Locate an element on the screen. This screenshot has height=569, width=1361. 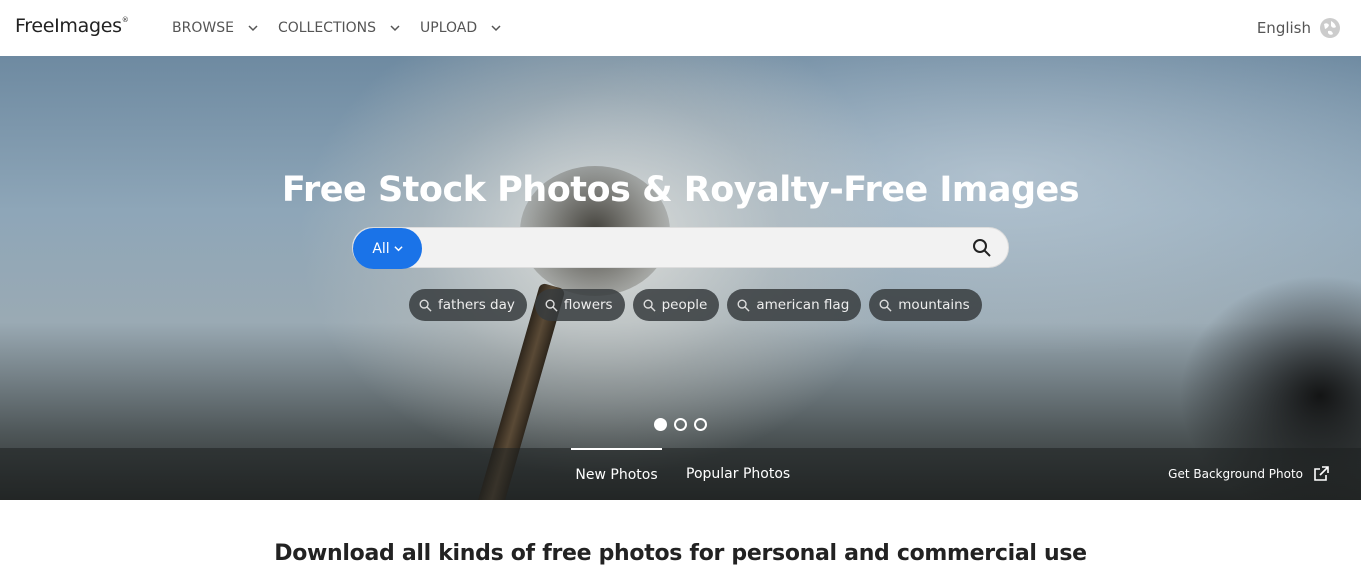
search-input is located at coordinates (695, 247).